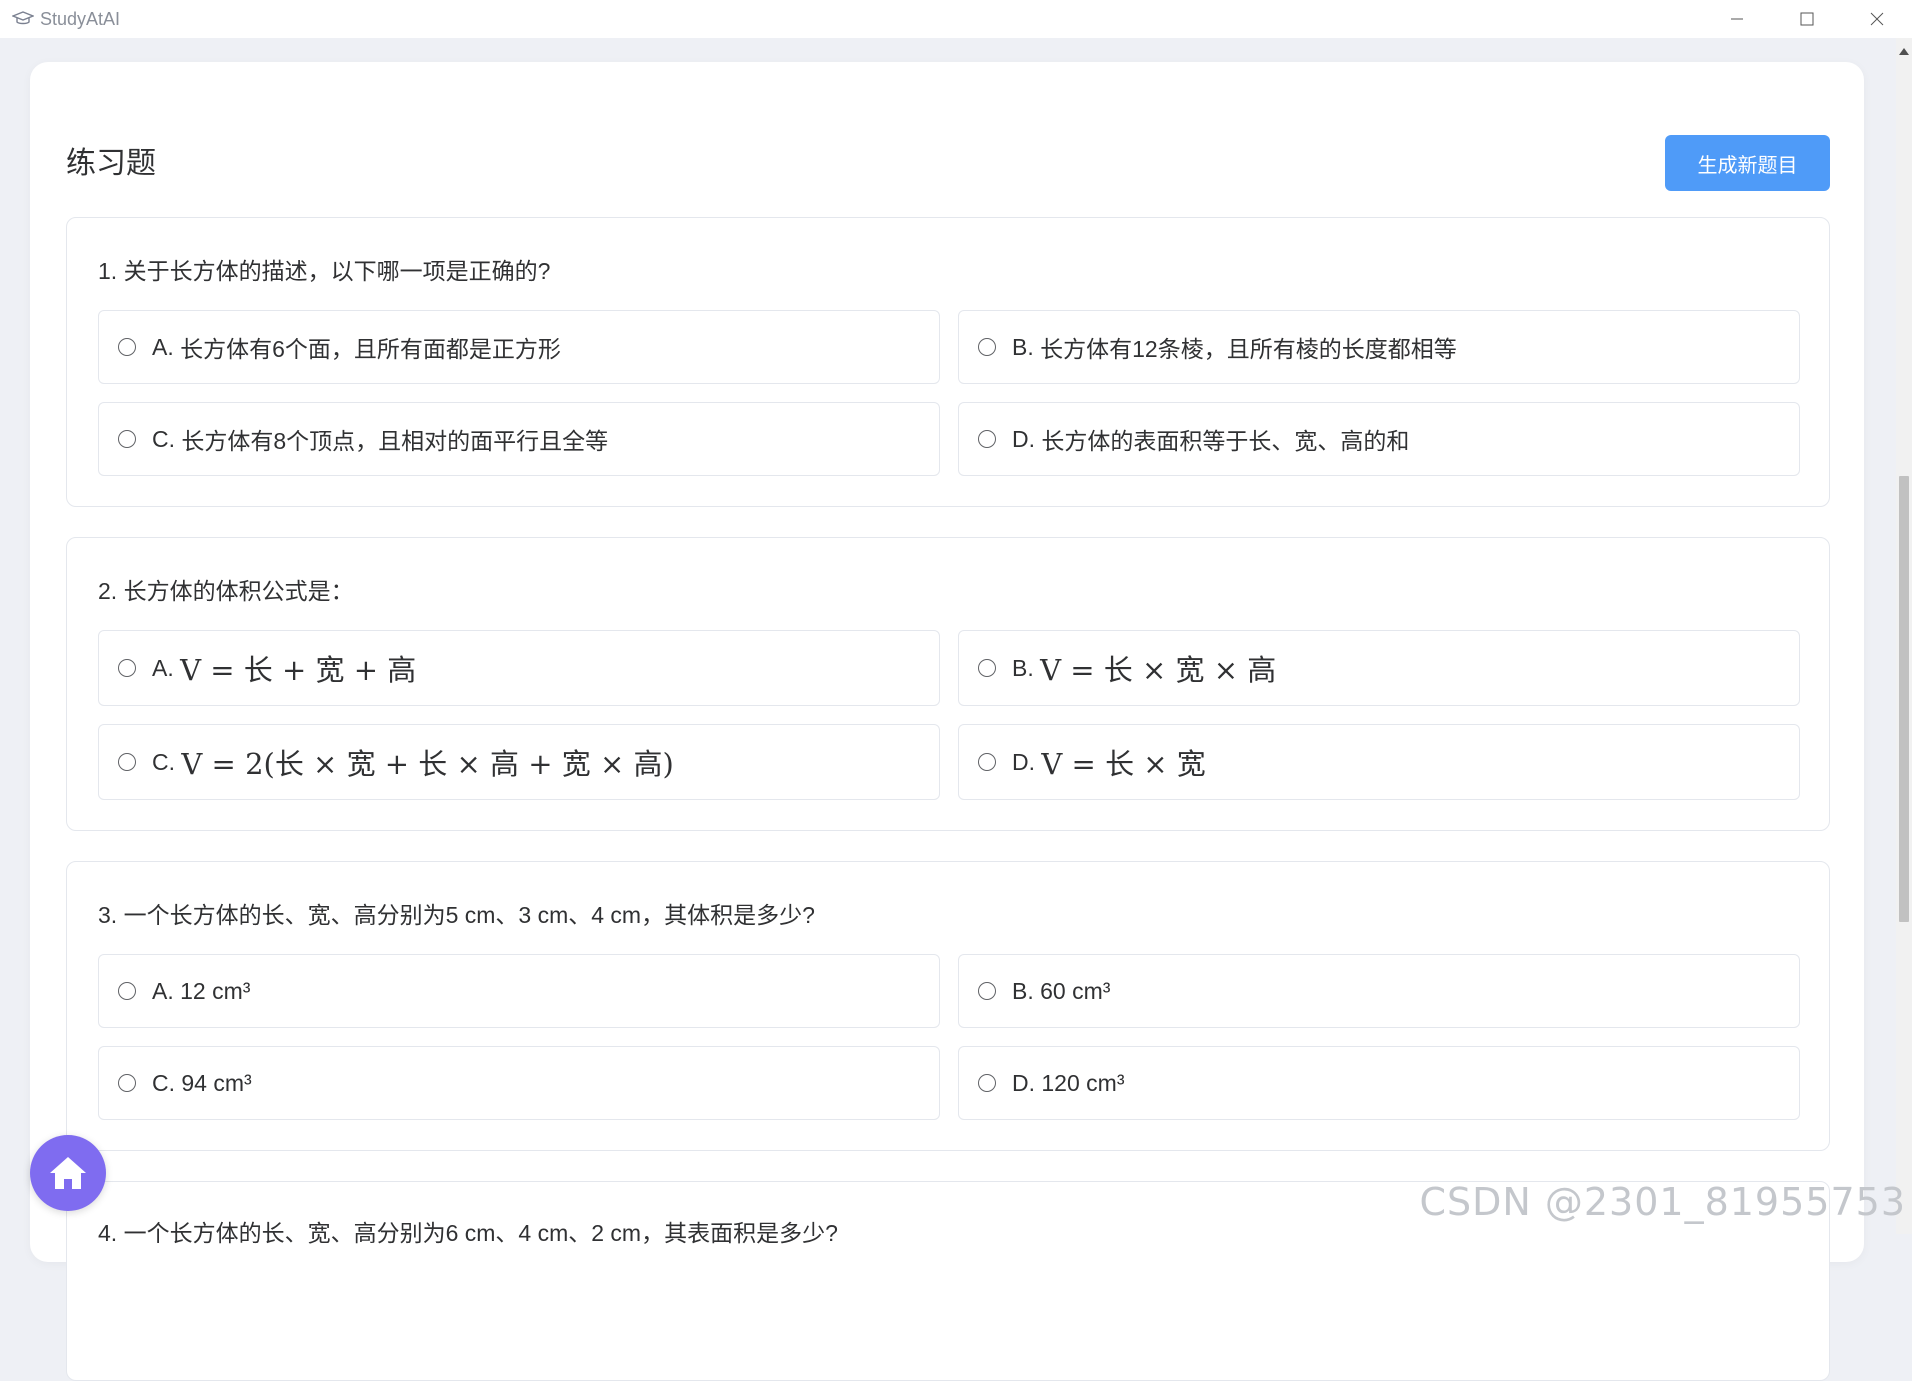  What do you see at coordinates (1379, 762) in the screenshot?
I see `option-d: D. V = 长 × 宽` at bounding box center [1379, 762].